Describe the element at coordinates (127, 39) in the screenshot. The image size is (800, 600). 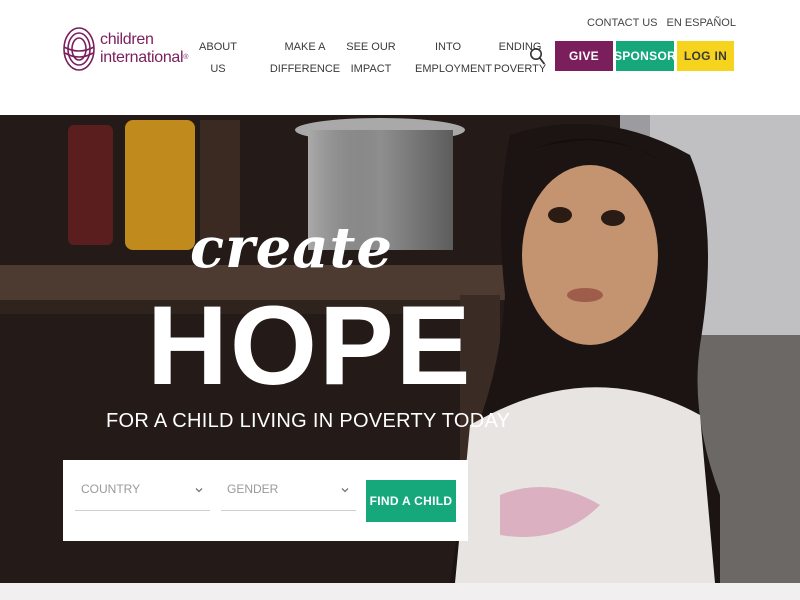
I see `logo-line-1: children` at that location.